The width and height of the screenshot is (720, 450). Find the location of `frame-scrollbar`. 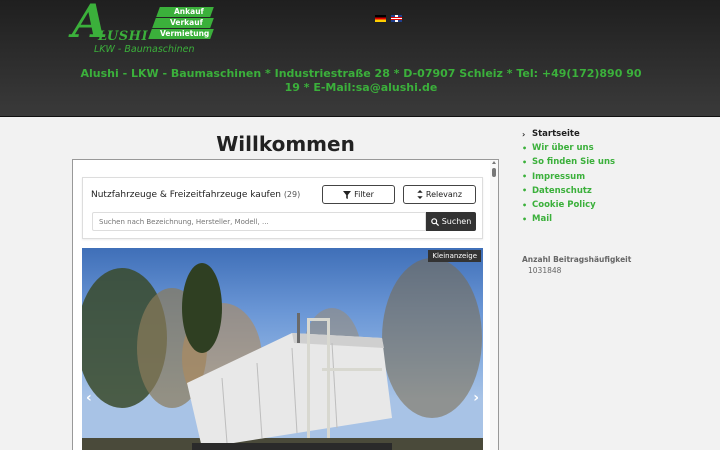

frame-scrollbar is located at coordinates (494, 305).